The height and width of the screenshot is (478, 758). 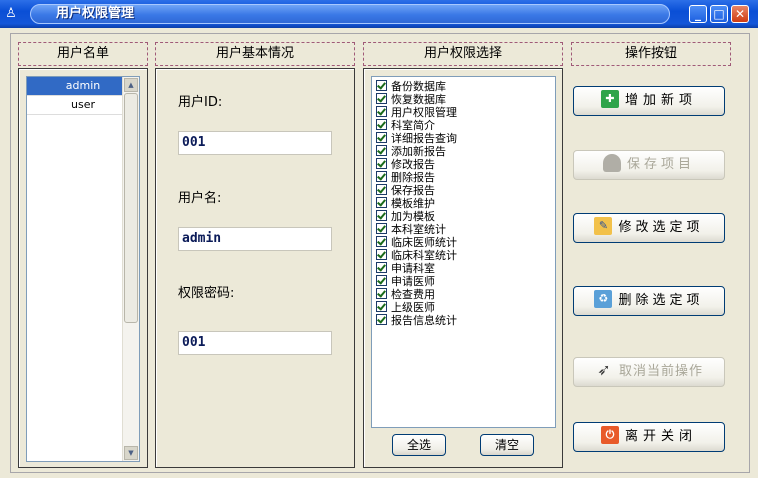 I want to click on permission-item: 报告信息统计, so click(x=463, y=320).